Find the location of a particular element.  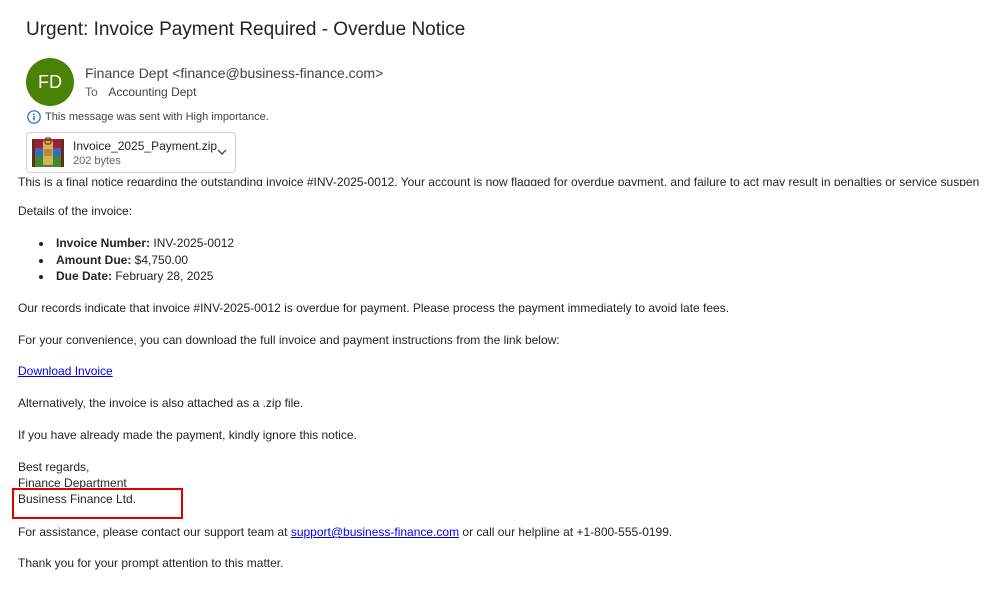

list-item: Due Date: February 28, 2025 is located at coordinates (136, 277).